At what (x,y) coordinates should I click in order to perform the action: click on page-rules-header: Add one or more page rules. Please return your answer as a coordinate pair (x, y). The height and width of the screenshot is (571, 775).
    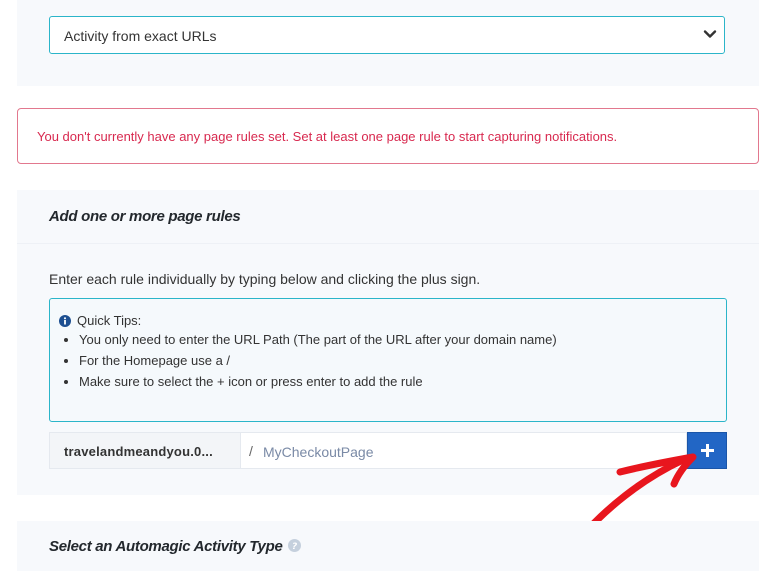
    Looking at the image, I should click on (388, 217).